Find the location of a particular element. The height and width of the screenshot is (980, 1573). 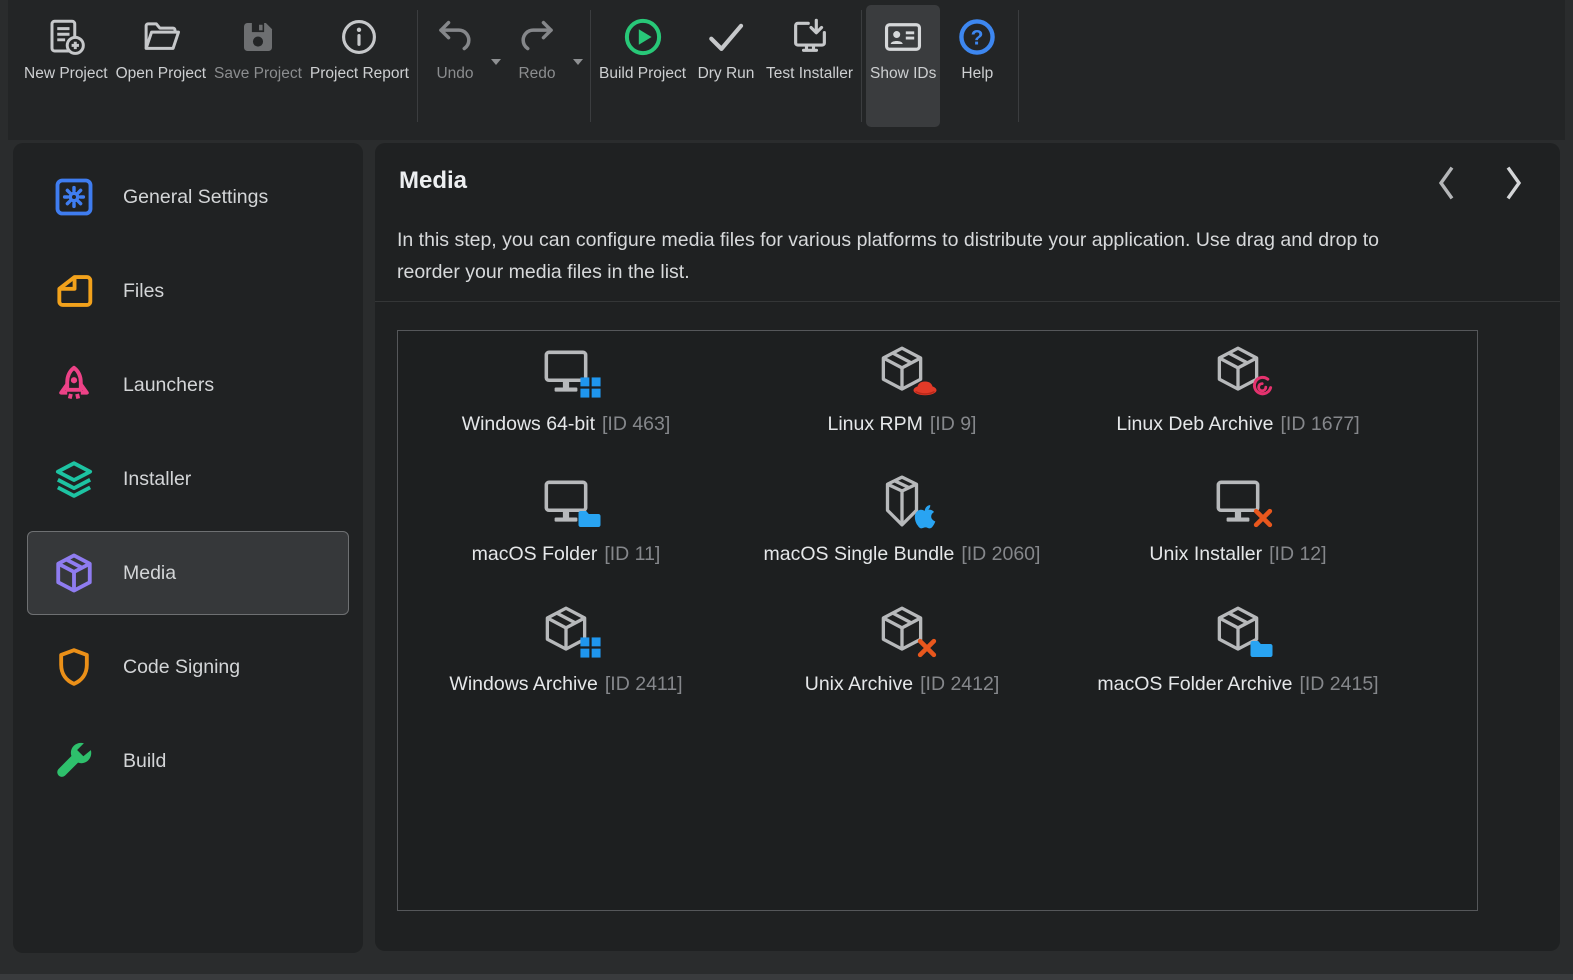

sidebar-item-build: Build is located at coordinates (188, 761).